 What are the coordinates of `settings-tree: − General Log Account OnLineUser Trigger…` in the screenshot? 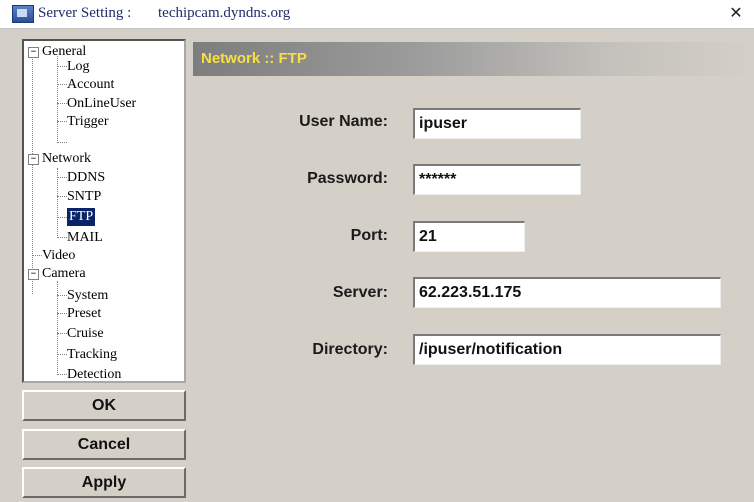 It's located at (104, 211).